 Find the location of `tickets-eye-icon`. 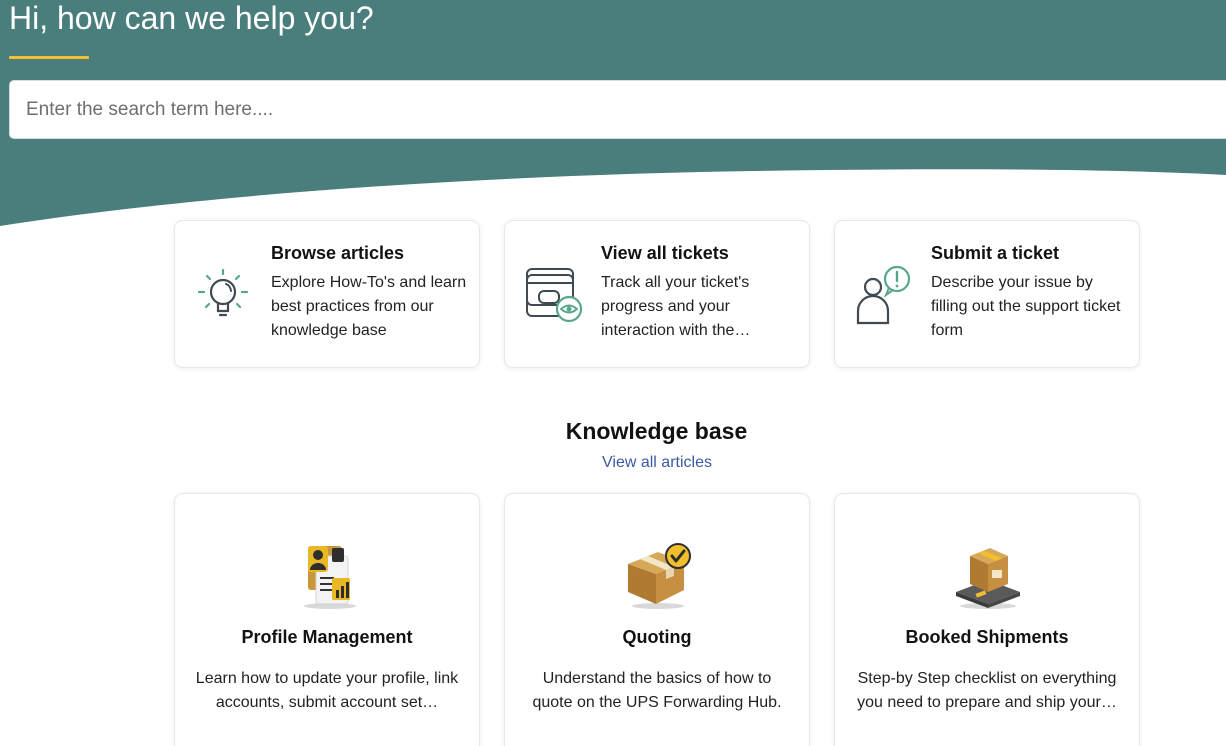

tickets-eye-icon is located at coordinates (554, 295).